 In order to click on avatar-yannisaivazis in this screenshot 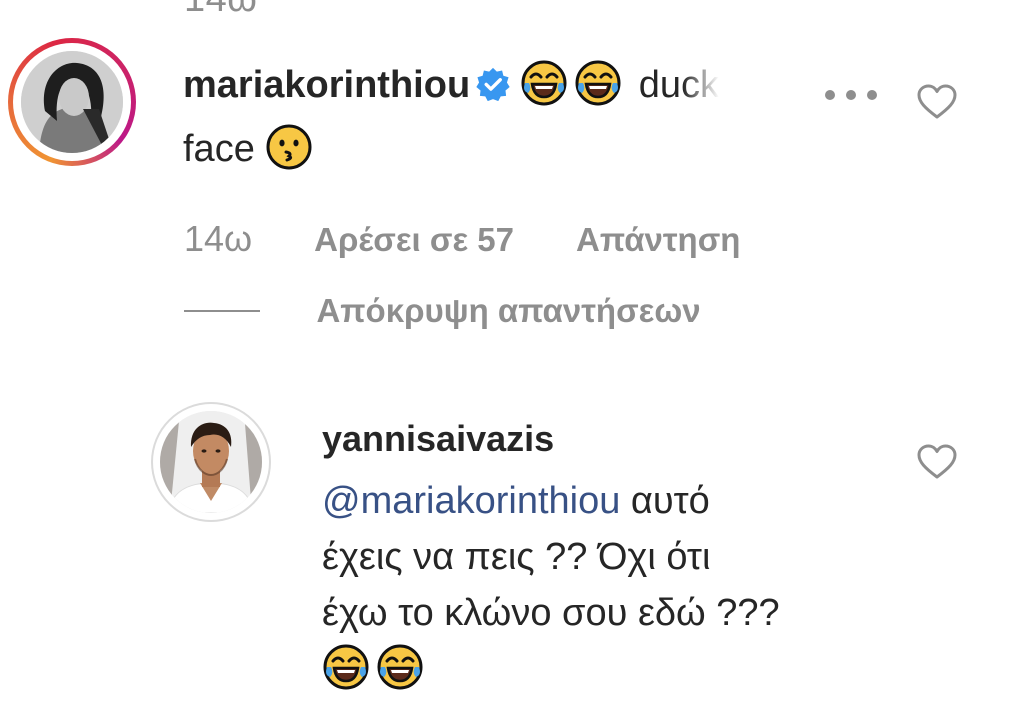, I will do `click(211, 462)`.